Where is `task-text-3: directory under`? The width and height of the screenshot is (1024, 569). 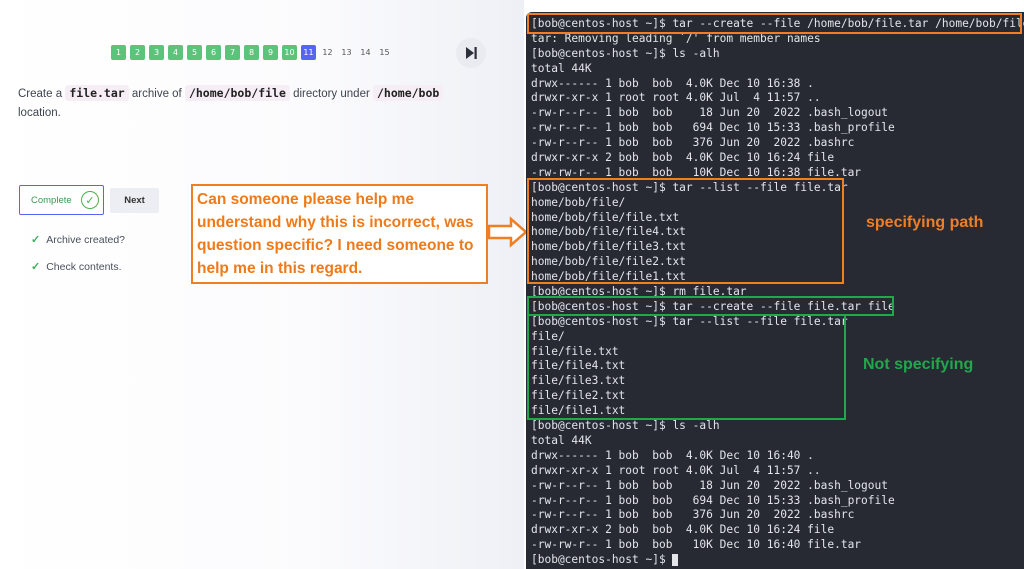 task-text-3: directory under is located at coordinates (331, 94).